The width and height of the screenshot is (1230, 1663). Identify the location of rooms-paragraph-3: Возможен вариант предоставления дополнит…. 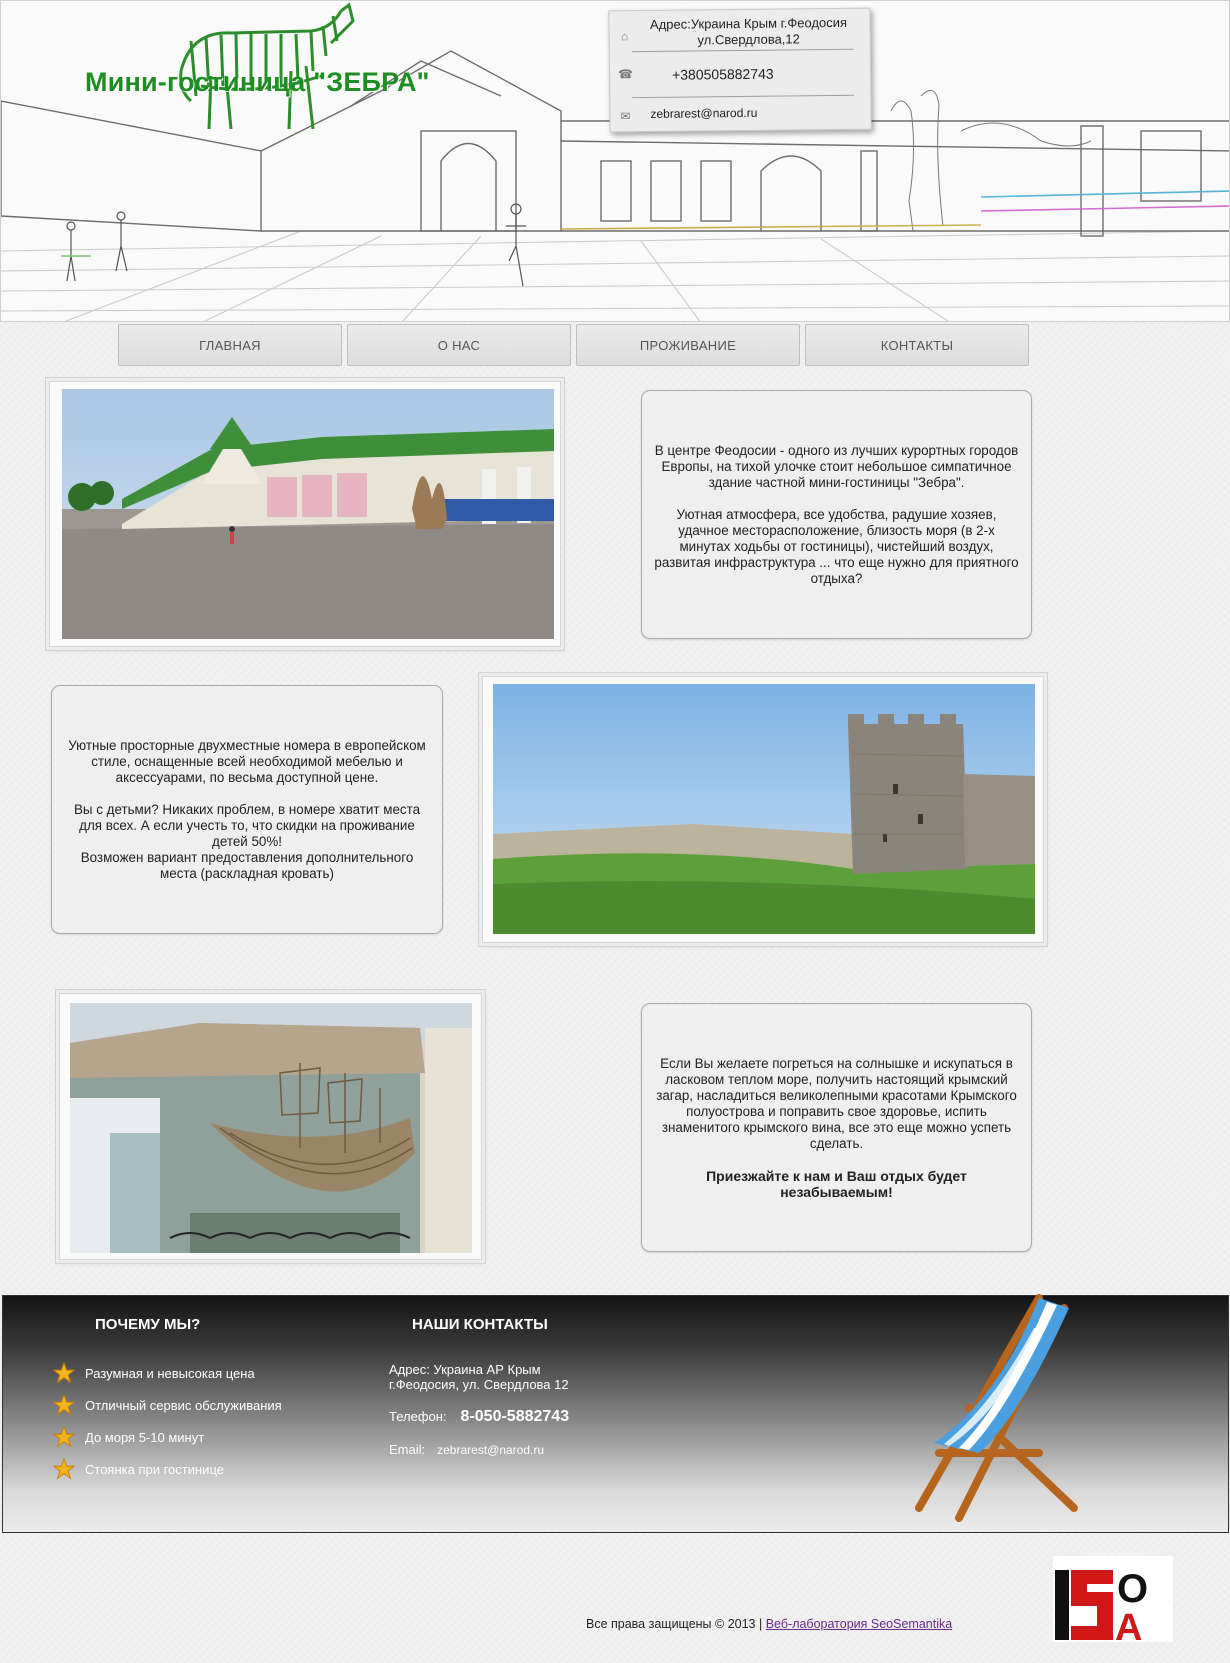
(247, 865).